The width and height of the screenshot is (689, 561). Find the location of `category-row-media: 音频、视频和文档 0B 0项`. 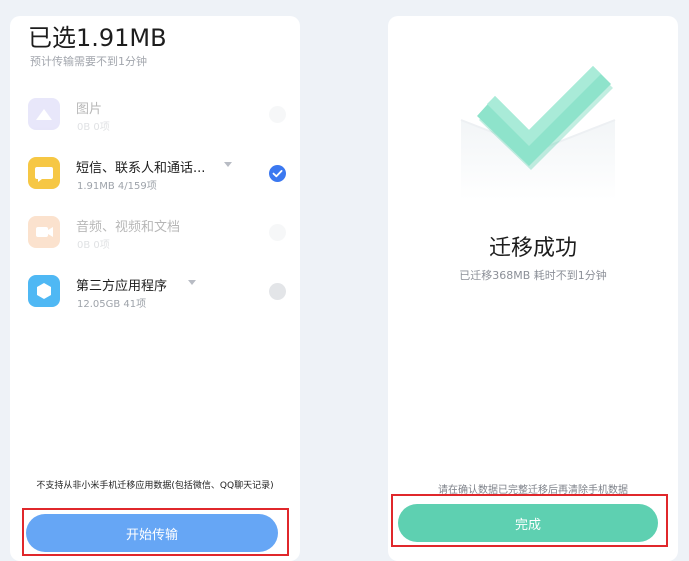

category-row-media: 音频、视频和文档 0B 0项 is located at coordinates (159, 234).